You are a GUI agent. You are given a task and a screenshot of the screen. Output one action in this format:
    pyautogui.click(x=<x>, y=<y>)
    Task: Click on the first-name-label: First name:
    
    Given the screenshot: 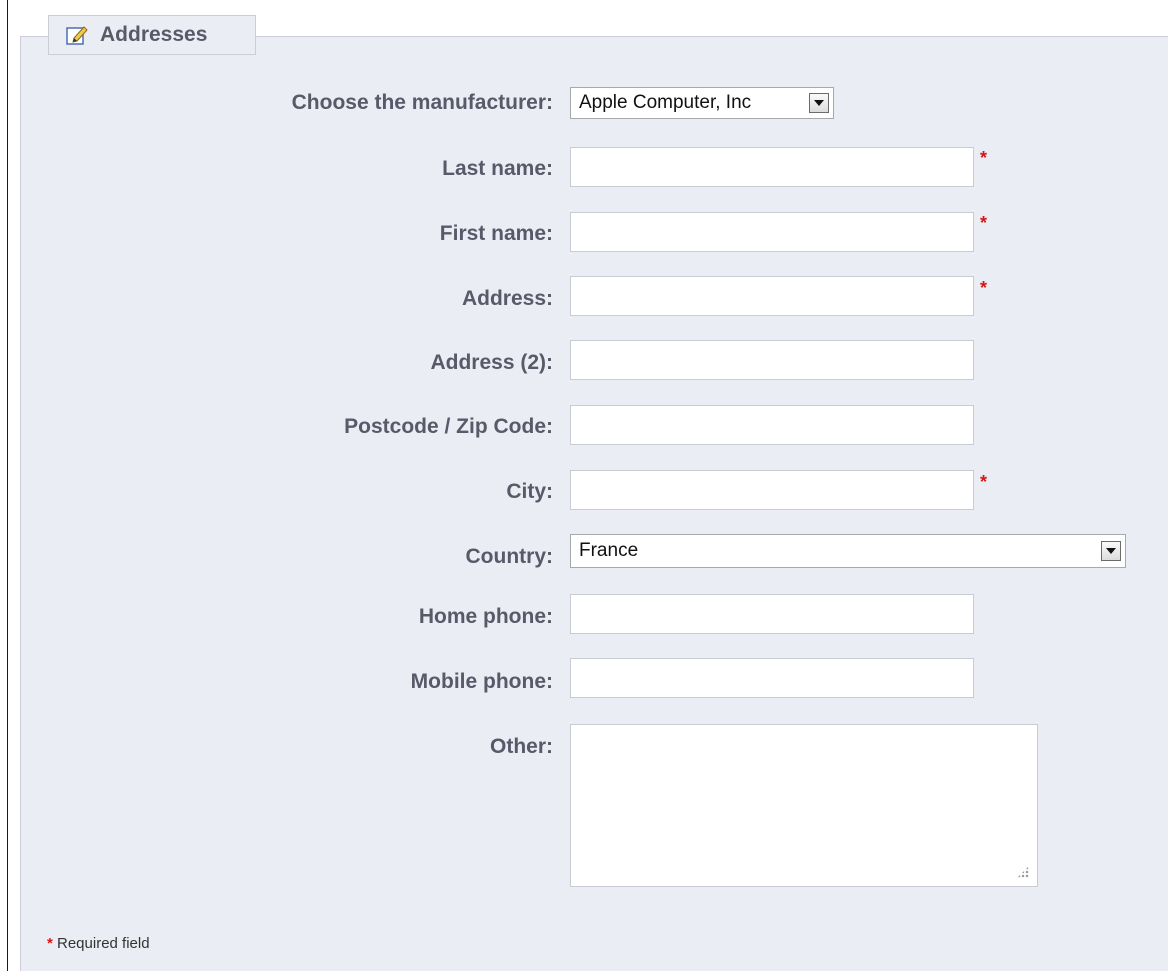 What is the action you would take?
    pyautogui.click(x=496, y=233)
    